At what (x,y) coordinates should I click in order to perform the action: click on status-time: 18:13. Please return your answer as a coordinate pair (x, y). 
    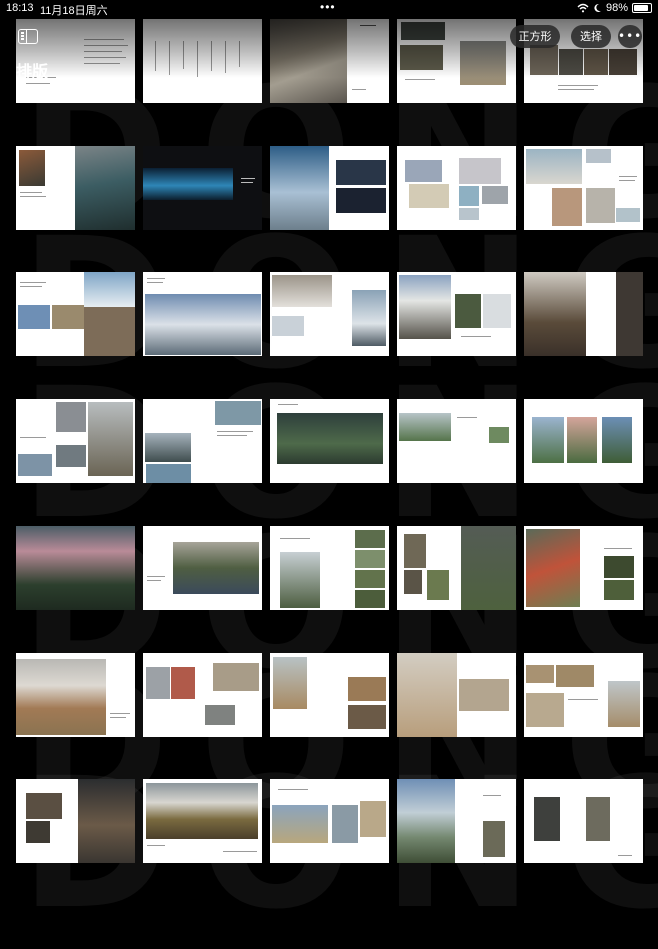
    Looking at the image, I should click on (20, 8).